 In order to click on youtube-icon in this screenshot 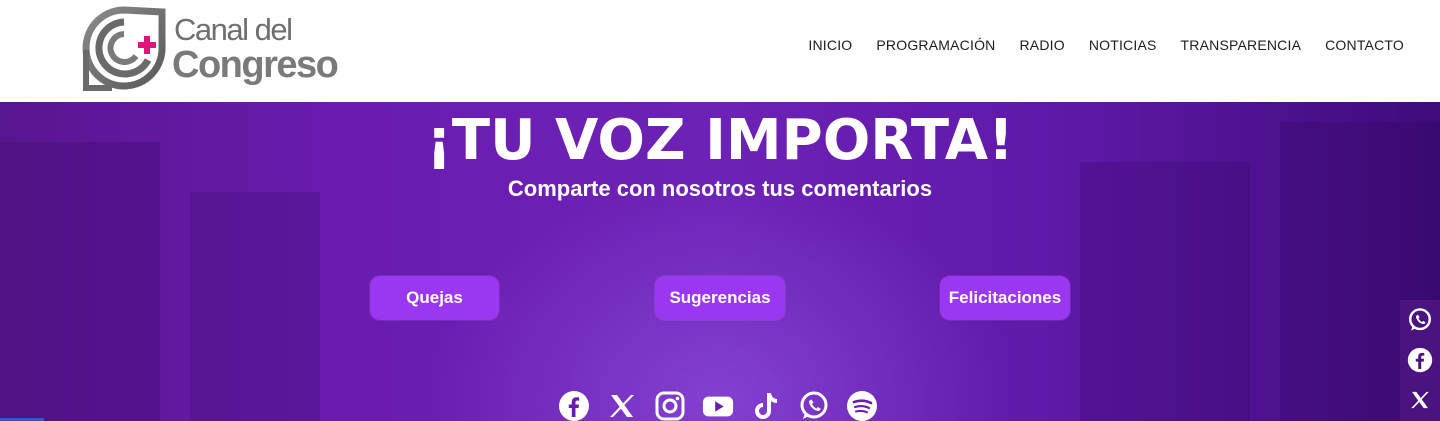, I will do `click(718, 405)`.